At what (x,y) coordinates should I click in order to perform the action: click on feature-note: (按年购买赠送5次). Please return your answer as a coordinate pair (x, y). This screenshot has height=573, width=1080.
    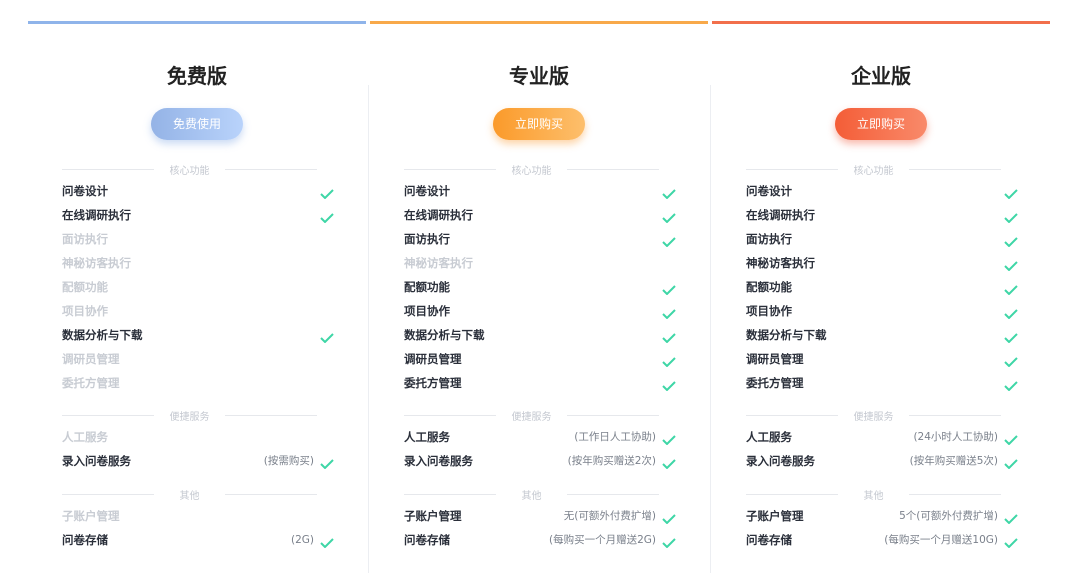
    Looking at the image, I should click on (953, 461).